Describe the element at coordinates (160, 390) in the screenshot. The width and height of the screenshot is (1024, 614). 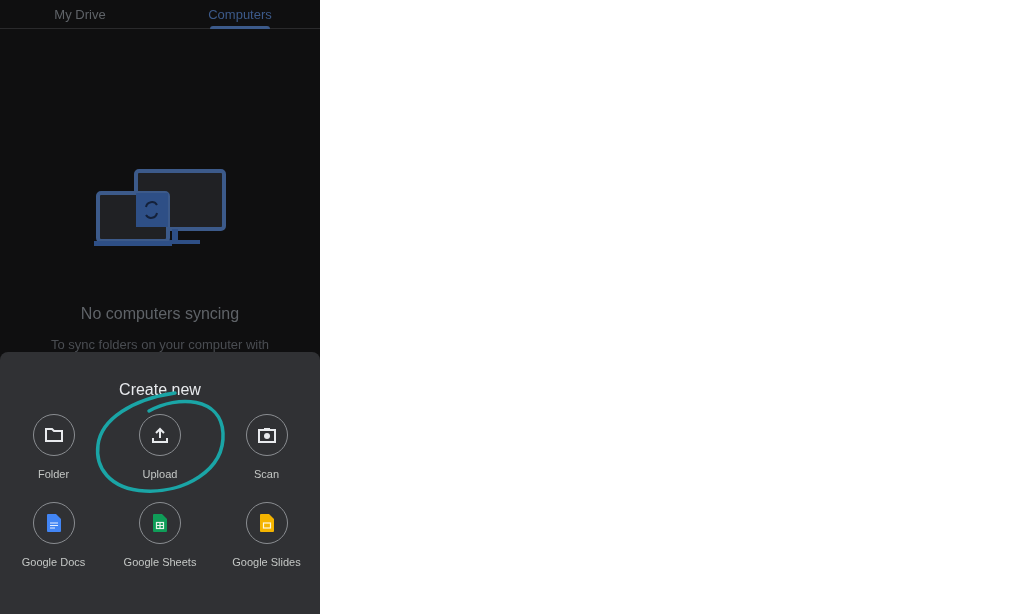
I see `sheet-title: Create new` at that location.